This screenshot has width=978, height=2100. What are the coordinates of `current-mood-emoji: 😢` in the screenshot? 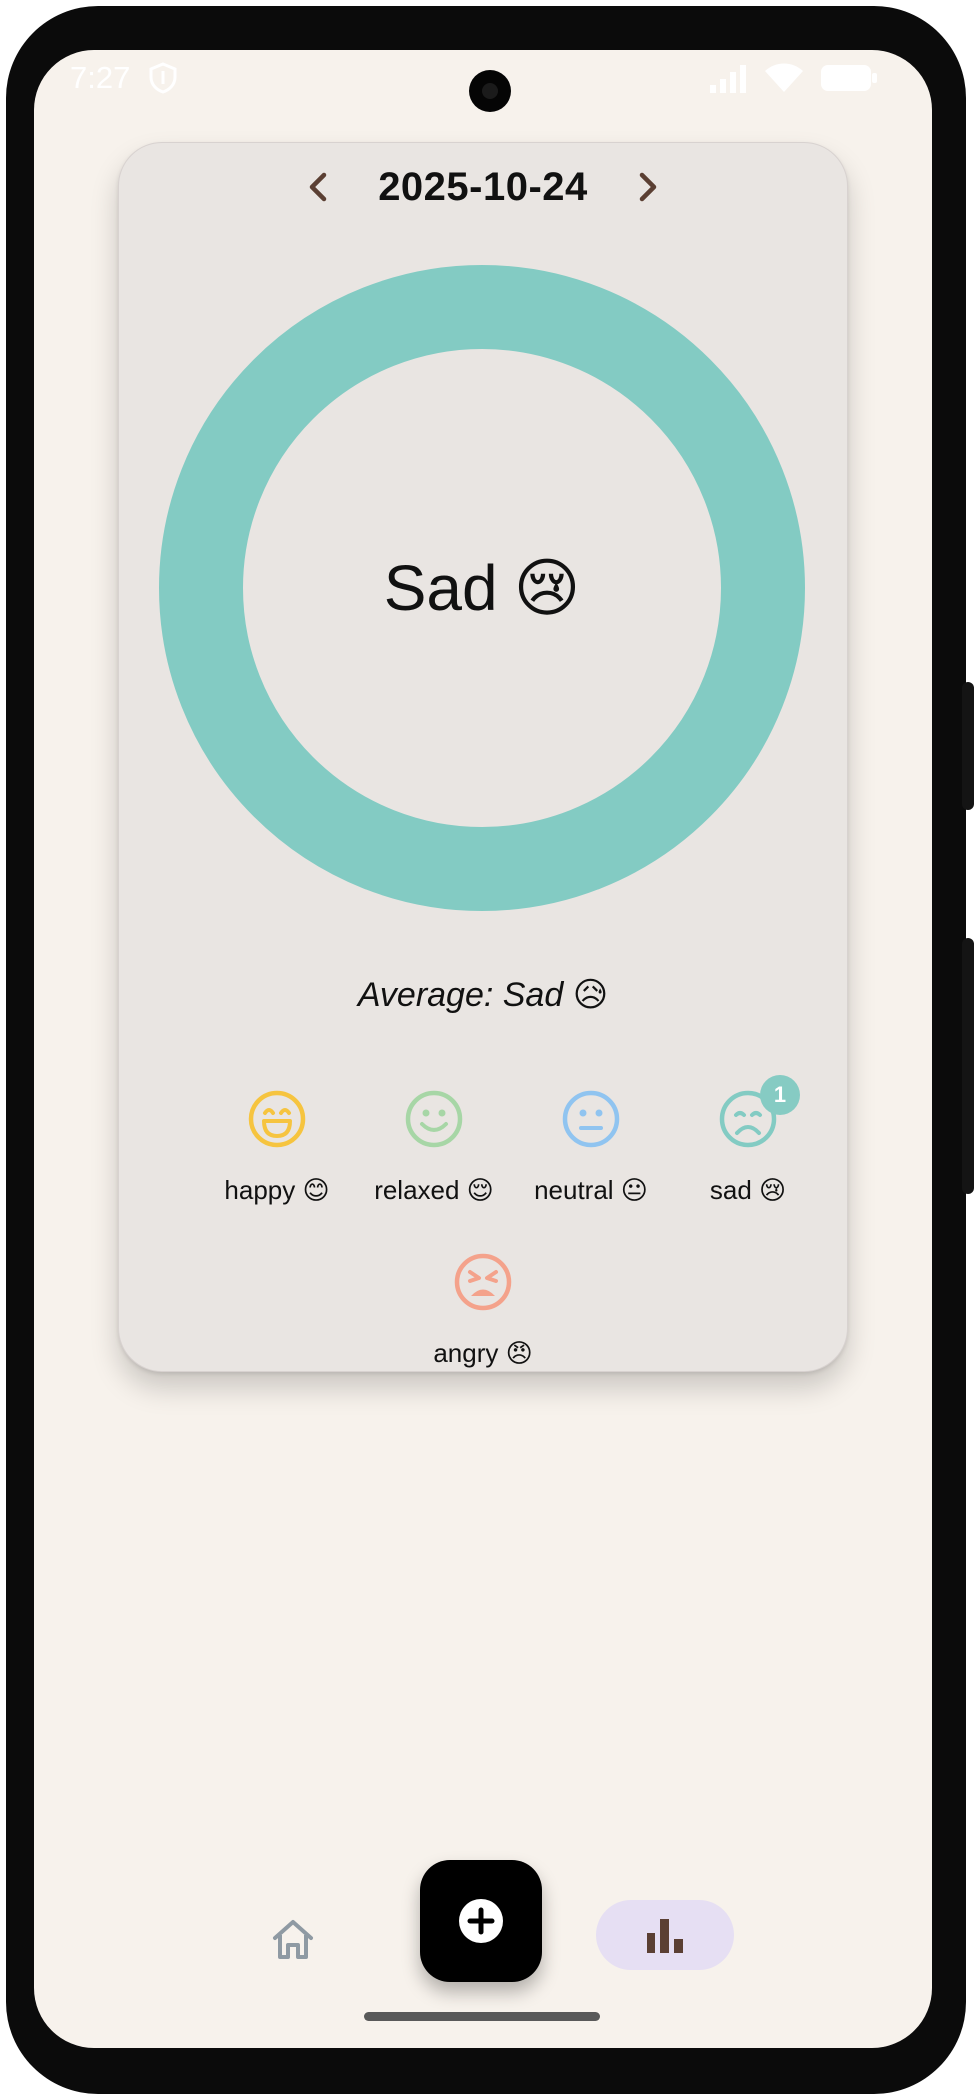 It's located at (547, 587).